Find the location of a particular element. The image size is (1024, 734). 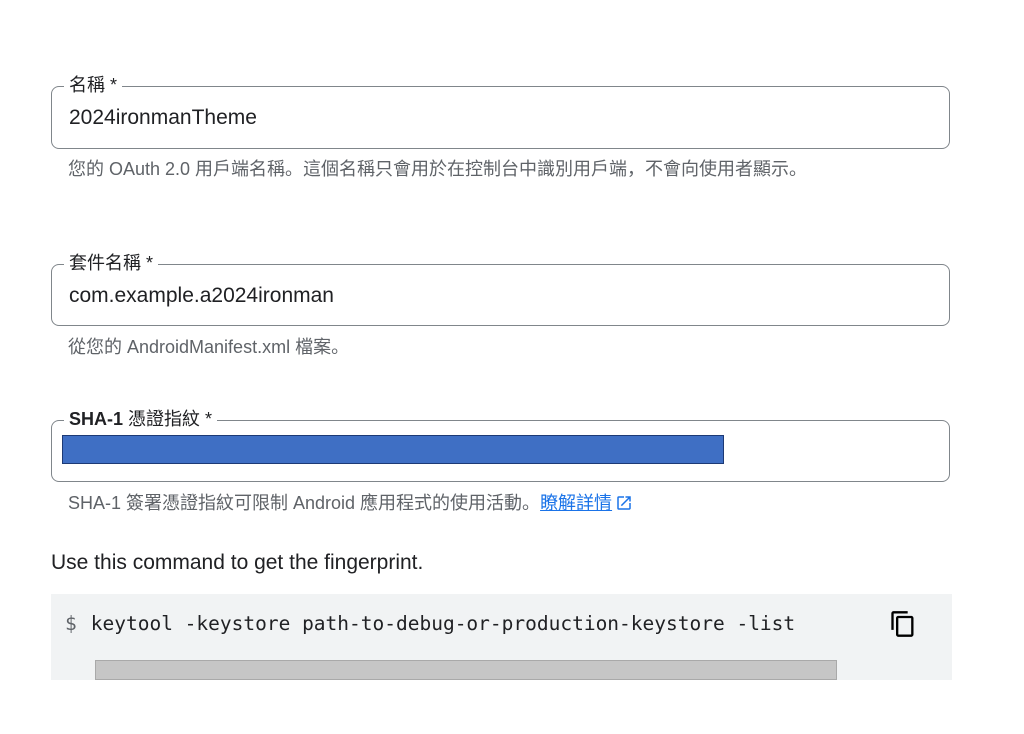

sha1-fingerprint-field-label: SHA-1 憑證指紋 * is located at coordinates (141, 419).